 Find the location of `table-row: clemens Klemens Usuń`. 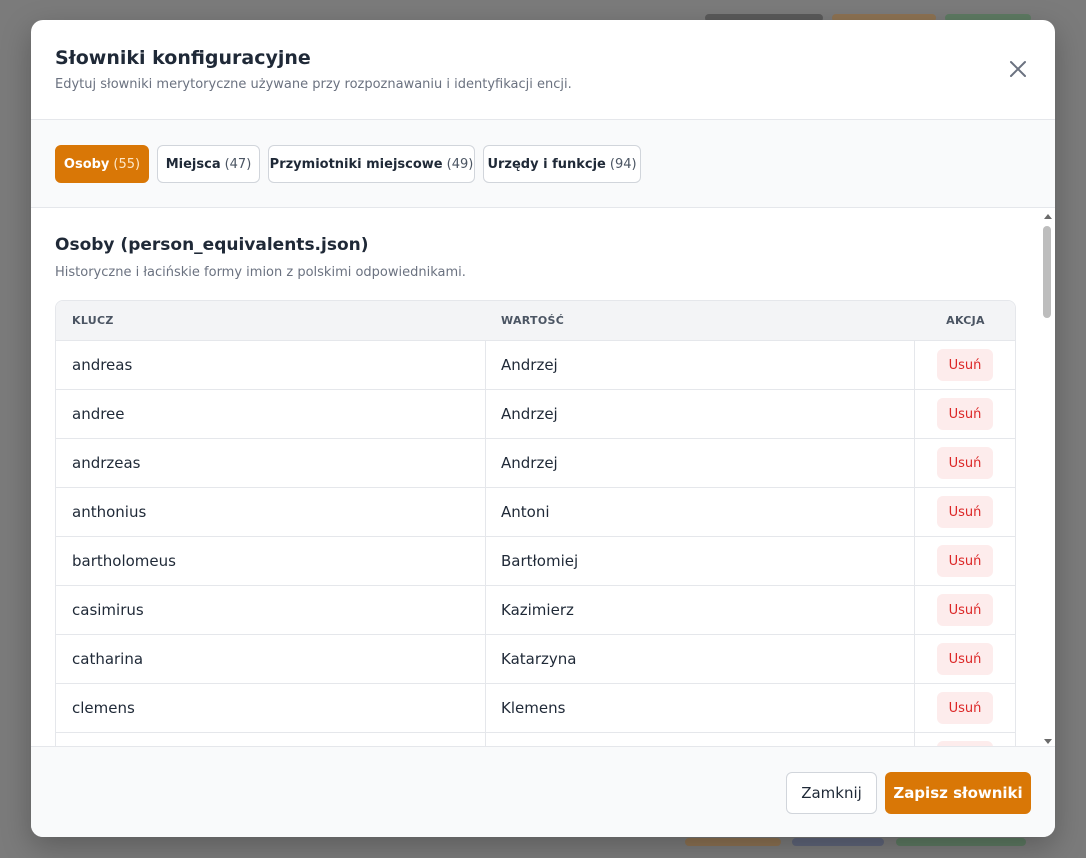

table-row: clemens Klemens Usuń is located at coordinates (535, 708).